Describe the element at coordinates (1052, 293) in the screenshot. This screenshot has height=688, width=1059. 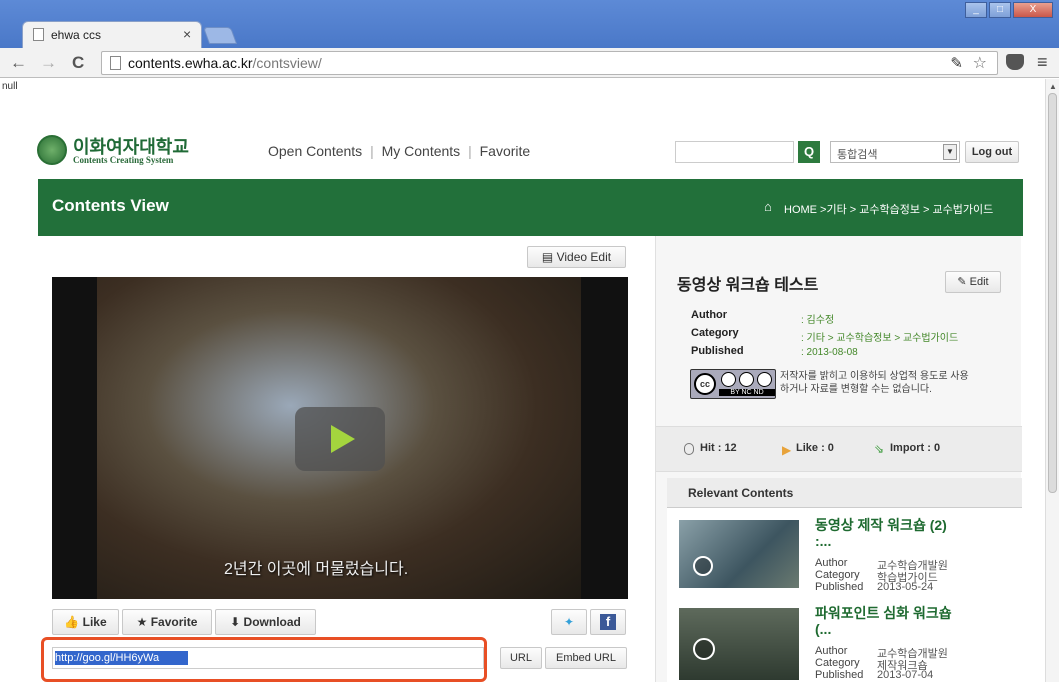
I see `scroll-thumb` at that location.